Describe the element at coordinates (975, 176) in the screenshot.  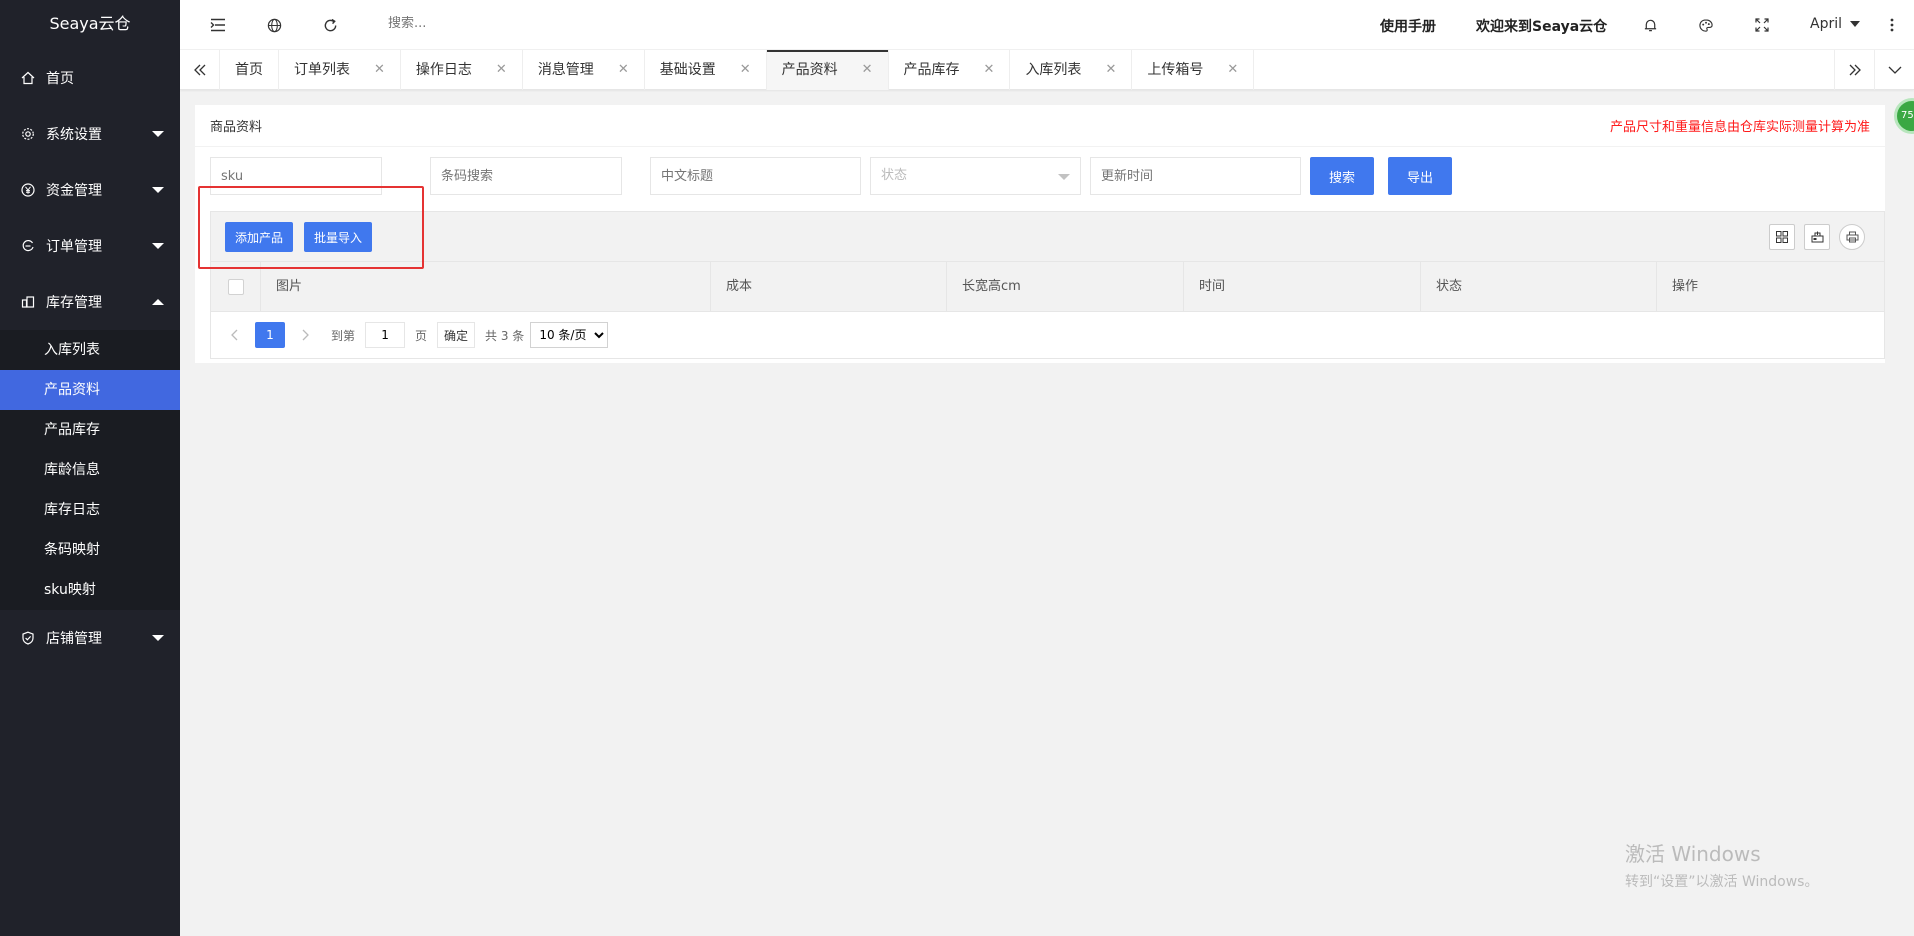
I see `status-select: 状态` at that location.